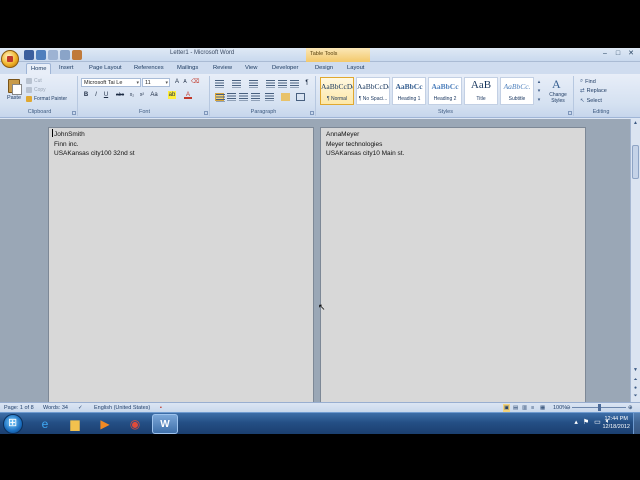 The width and height of the screenshot is (640, 480). What do you see at coordinates (269, 97) in the screenshot?
I see `line-spacing-icon` at bounding box center [269, 97].